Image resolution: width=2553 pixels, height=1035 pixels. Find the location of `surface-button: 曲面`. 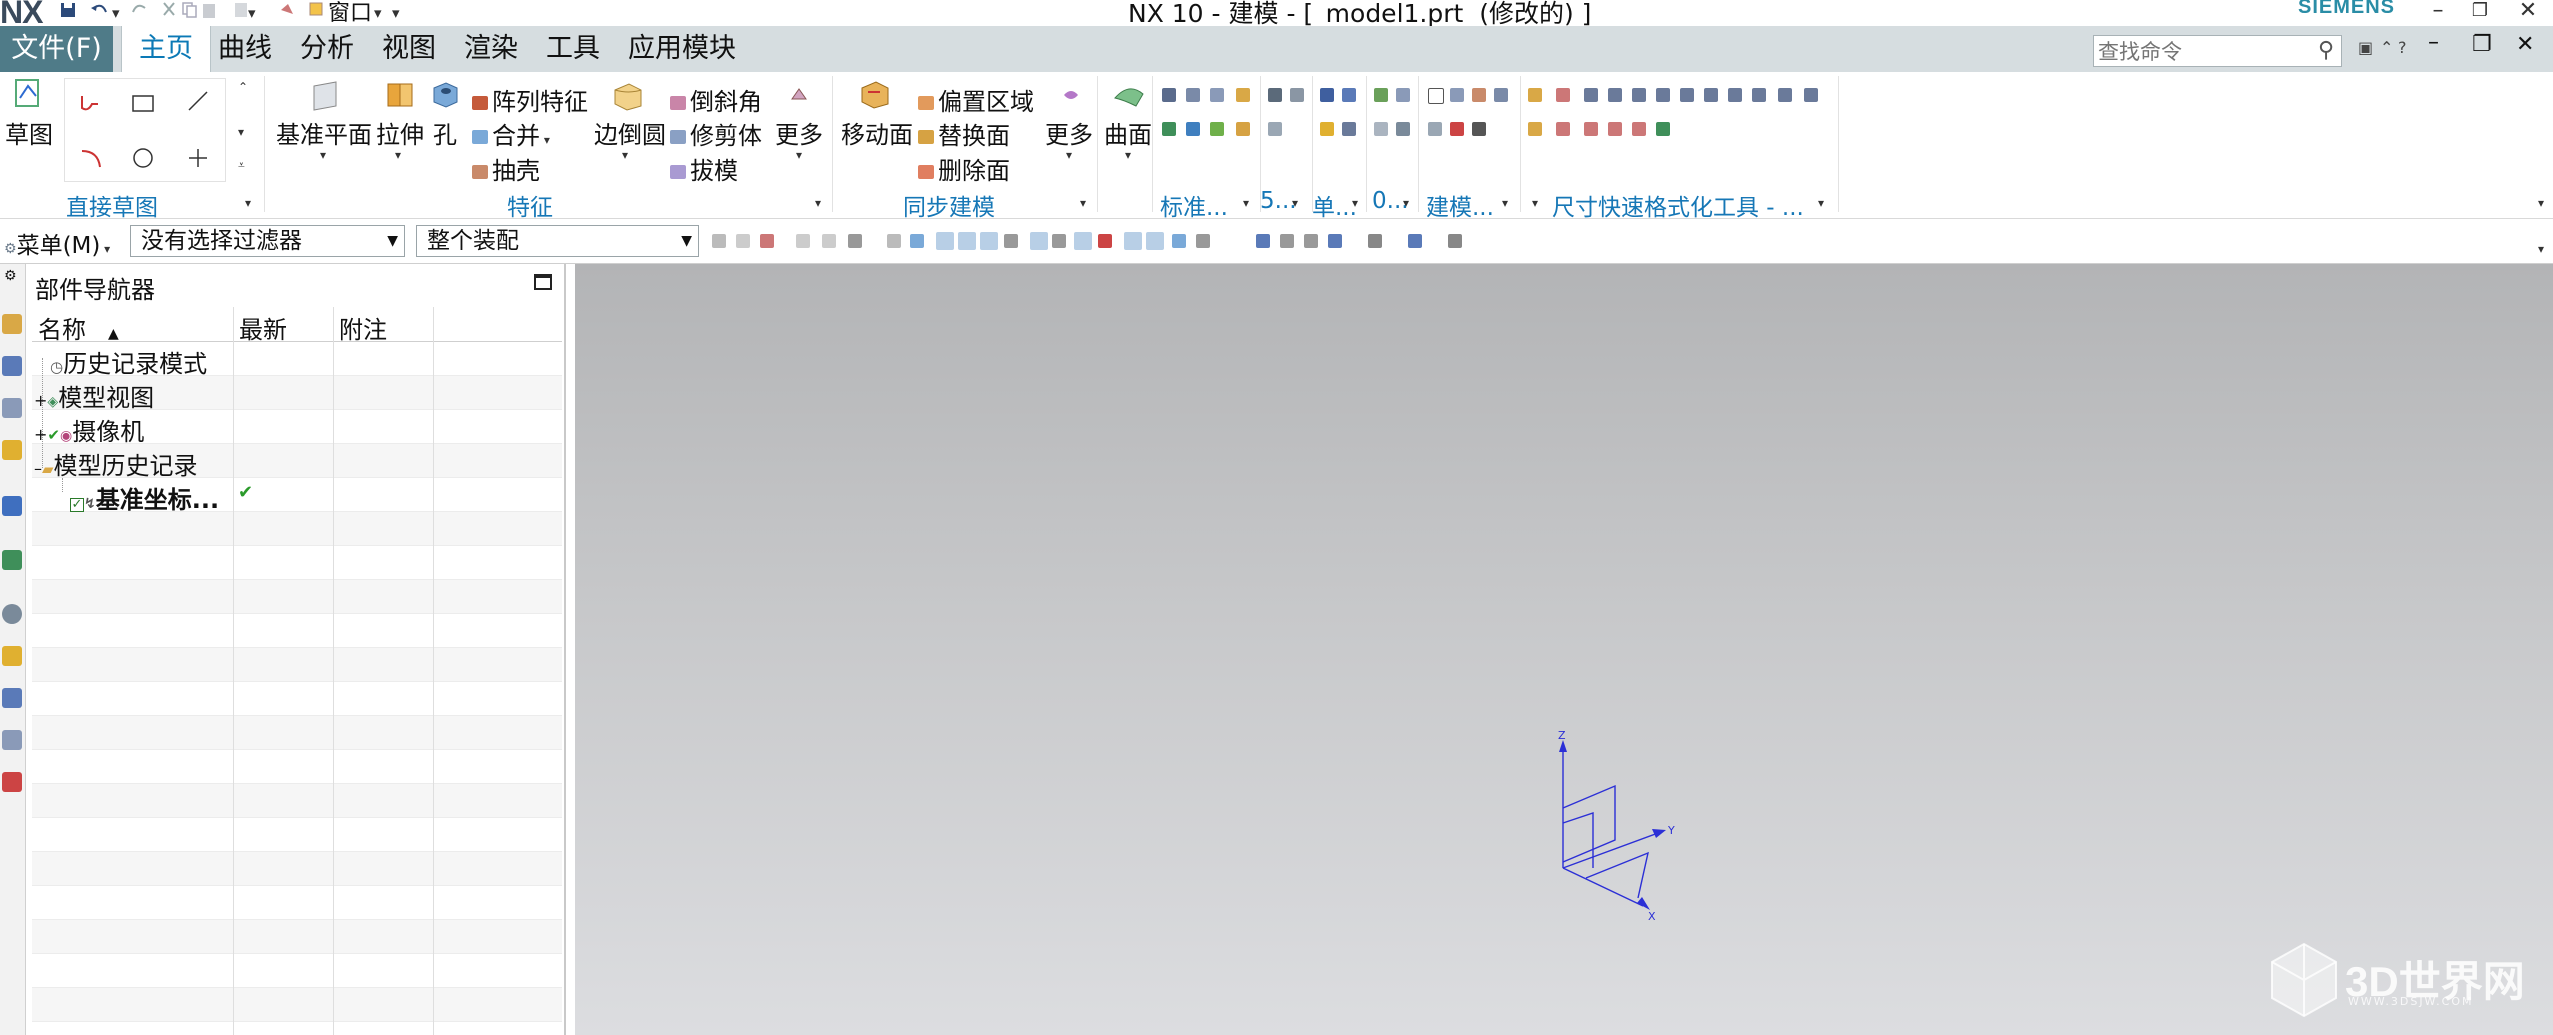

surface-button: 曲面 is located at coordinates (1128, 132).